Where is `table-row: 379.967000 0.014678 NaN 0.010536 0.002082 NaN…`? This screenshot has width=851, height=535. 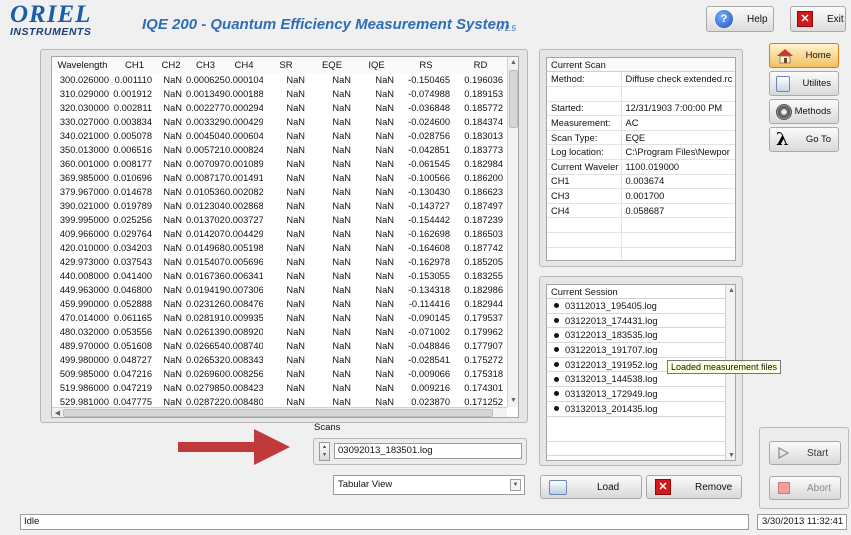 table-row: 379.967000 0.014678 NaN 0.010536 0.002082 NaN… is located at coordinates (279, 192).